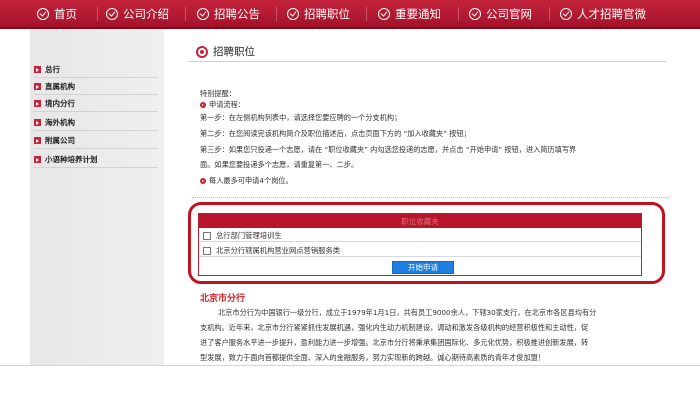 This screenshot has width=700, height=400. I want to click on notice-label: 特别提醒：, so click(218, 93).